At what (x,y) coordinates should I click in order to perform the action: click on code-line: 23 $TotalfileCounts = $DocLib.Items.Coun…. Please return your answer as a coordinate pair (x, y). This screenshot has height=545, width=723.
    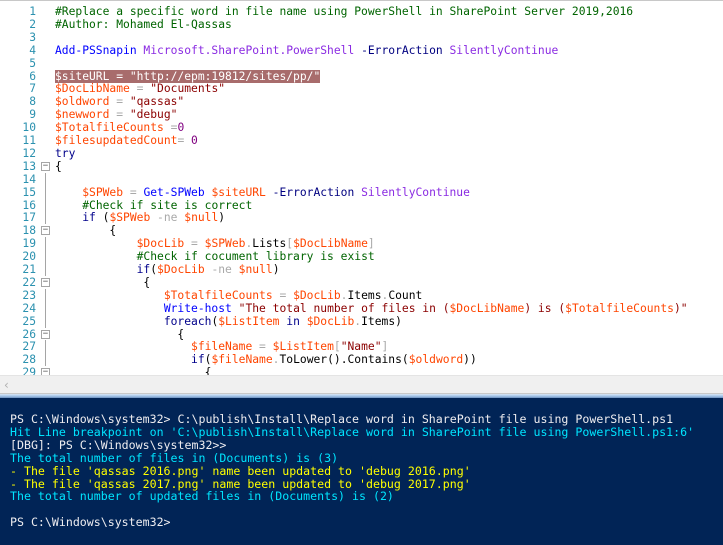
    Looking at the image, I should click on (361, 295).